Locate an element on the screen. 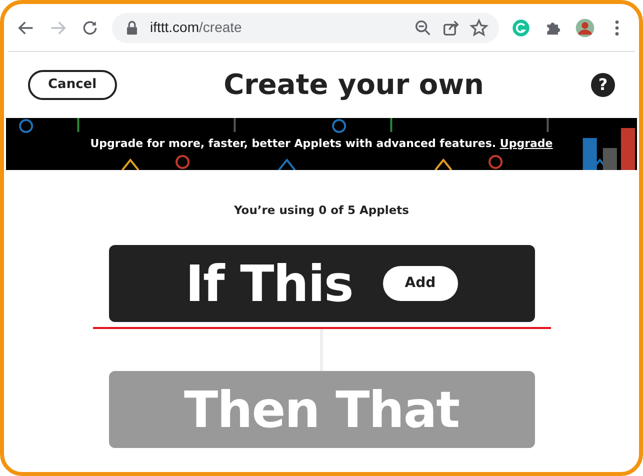  upgrade-link: Upgrade is located at coordinates (526, 143).